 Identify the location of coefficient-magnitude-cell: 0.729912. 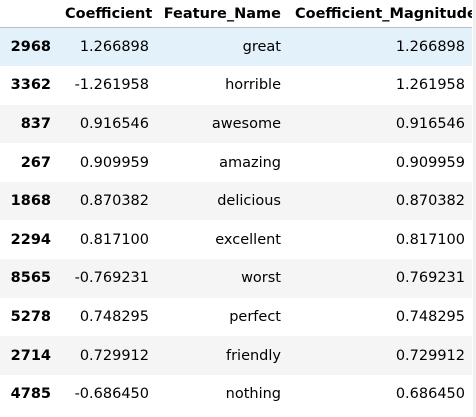
(430, 355).